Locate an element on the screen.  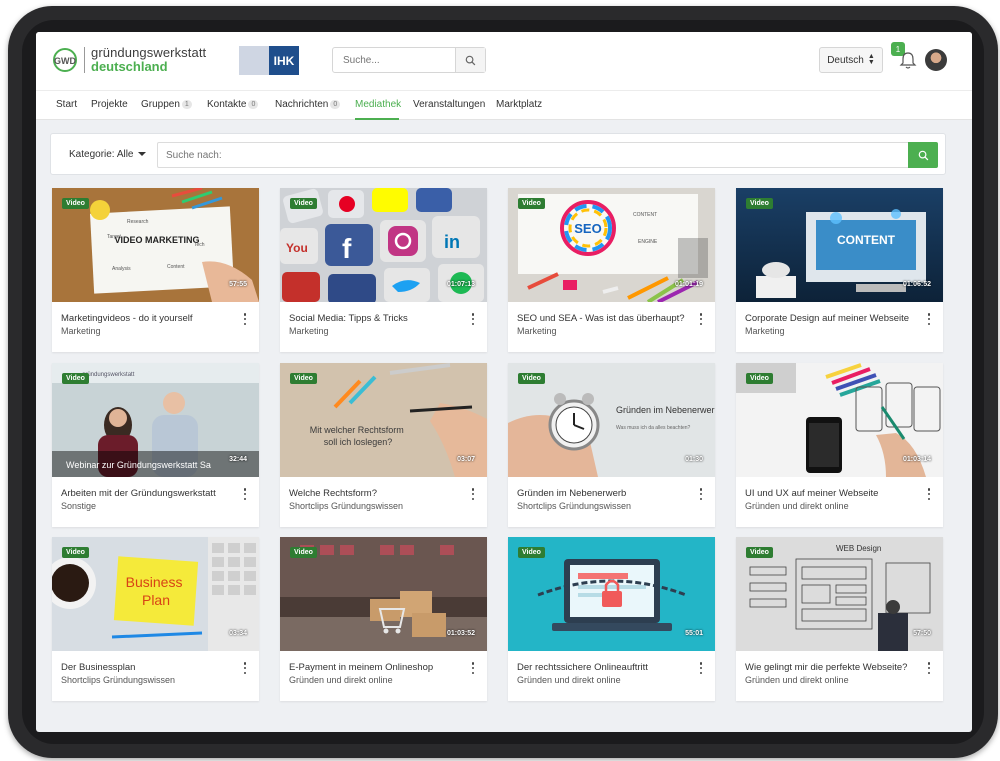
thumb-caption-3: SEO is located at coordinates (587, 228).